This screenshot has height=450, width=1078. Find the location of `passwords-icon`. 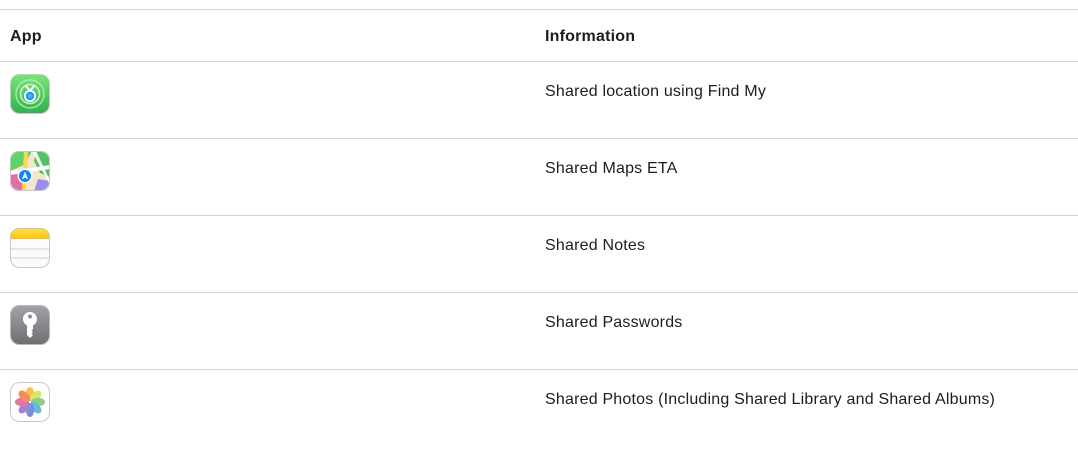

passwords-icon is located at coordinates (30, 325).